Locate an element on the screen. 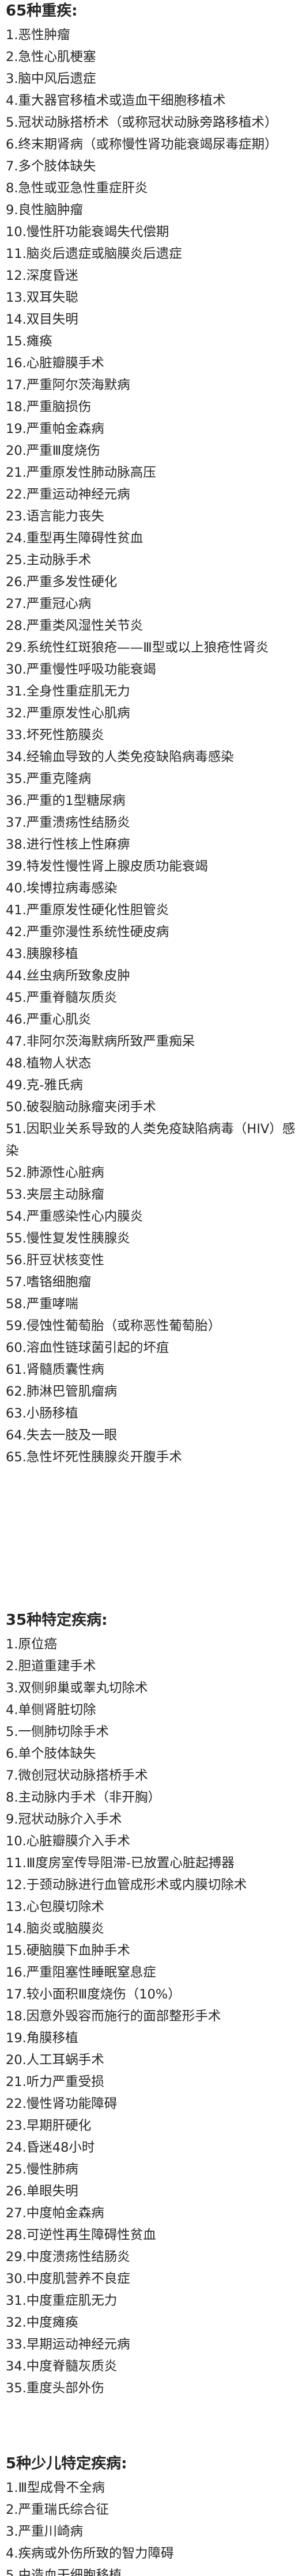  list-item: 57.嗜铬细胞瘤 is located at coordinates (49, 1283).